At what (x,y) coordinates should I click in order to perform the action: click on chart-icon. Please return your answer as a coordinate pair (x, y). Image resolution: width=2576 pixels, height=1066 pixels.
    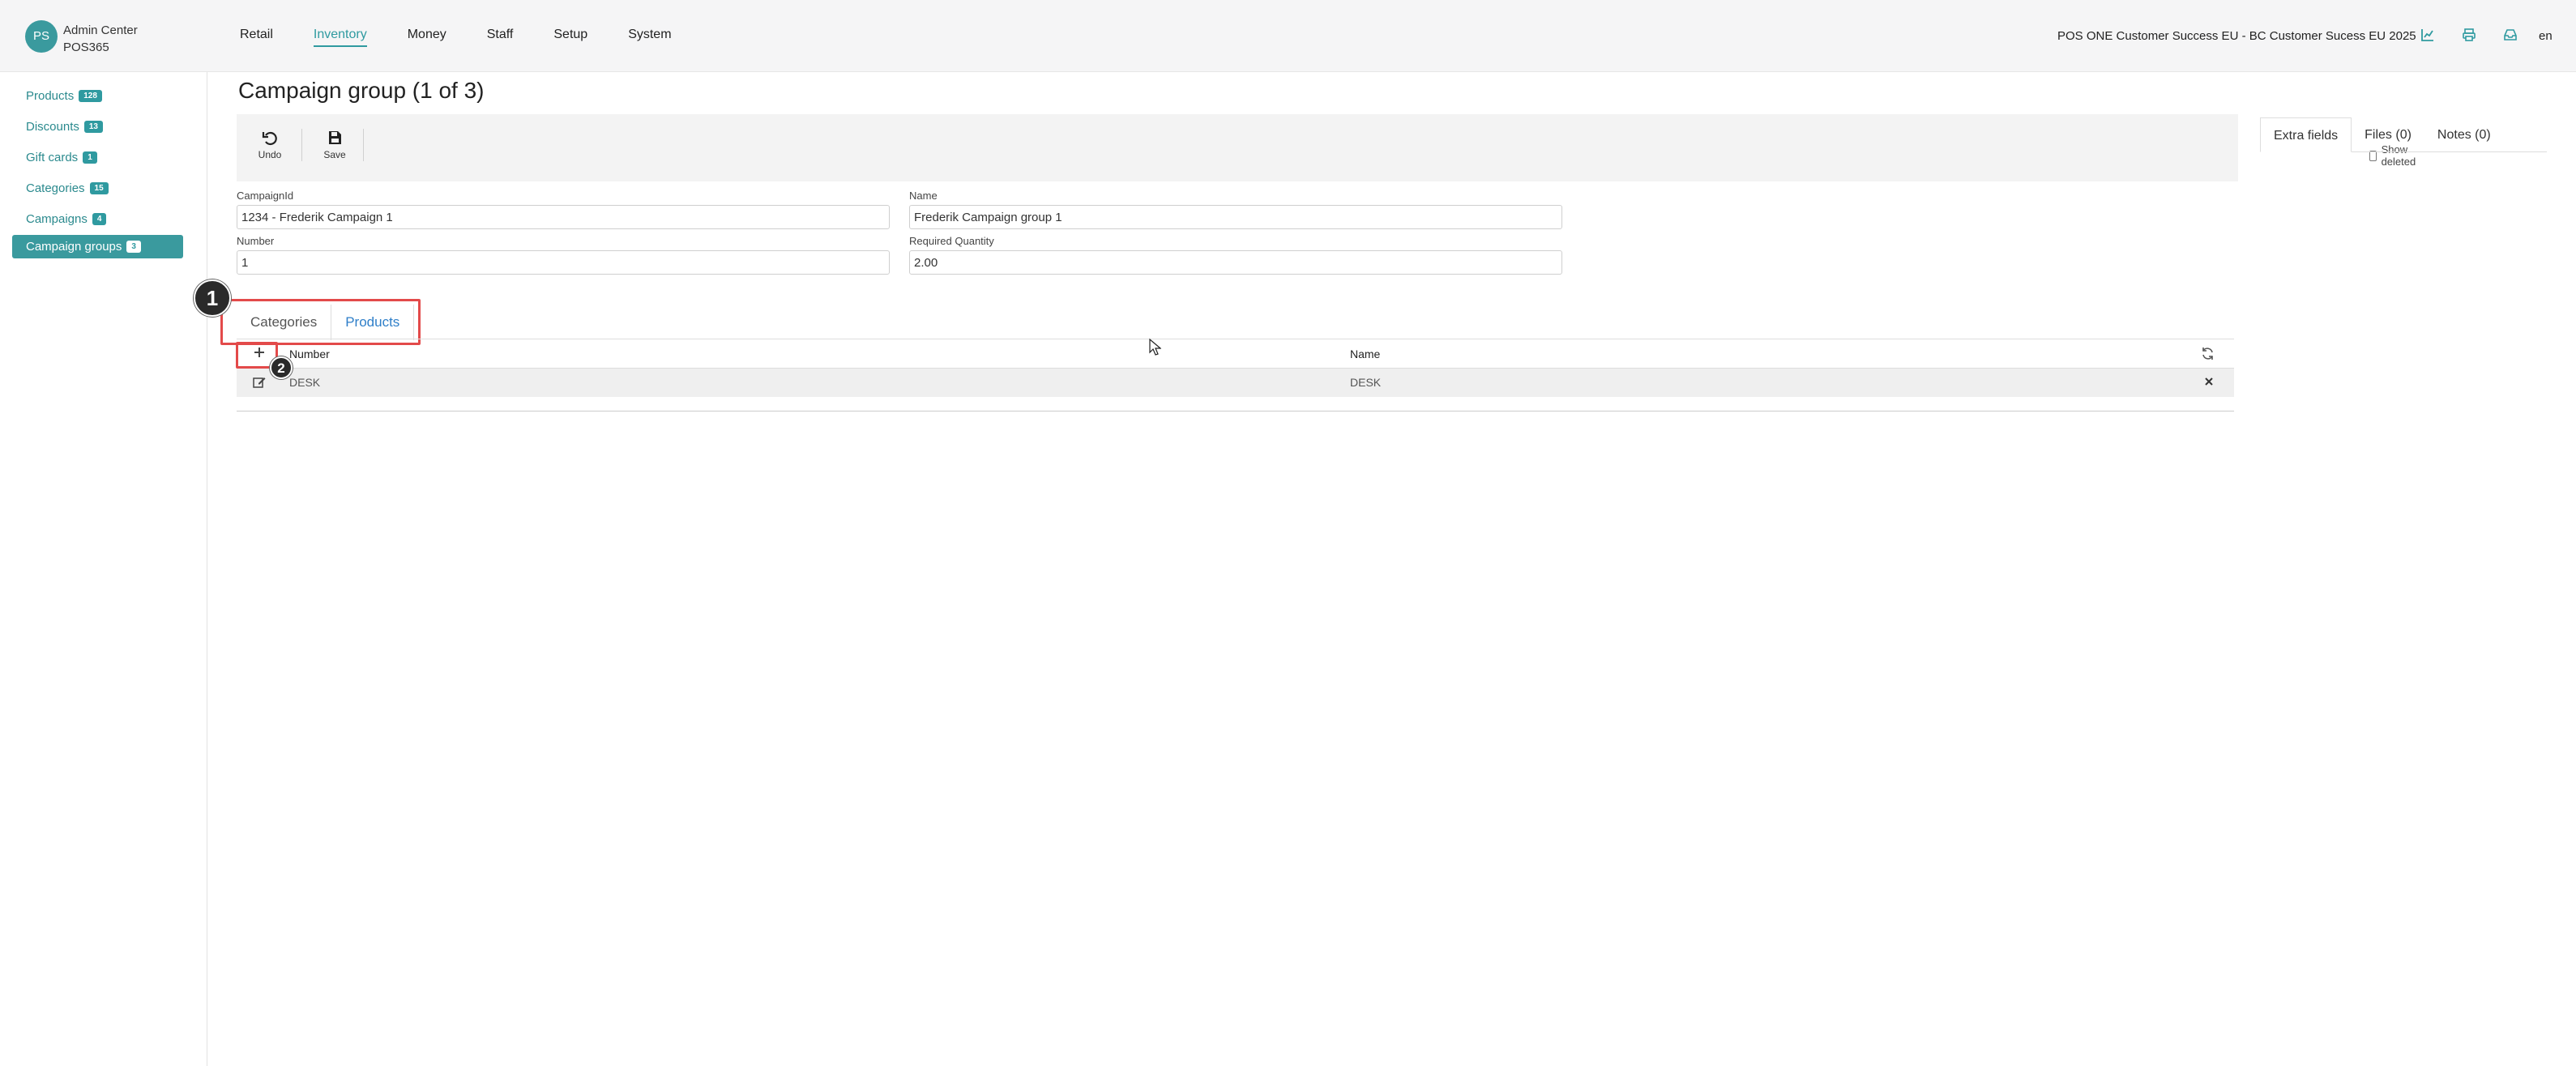
    Looking at the image, I should click on (2428, 36).